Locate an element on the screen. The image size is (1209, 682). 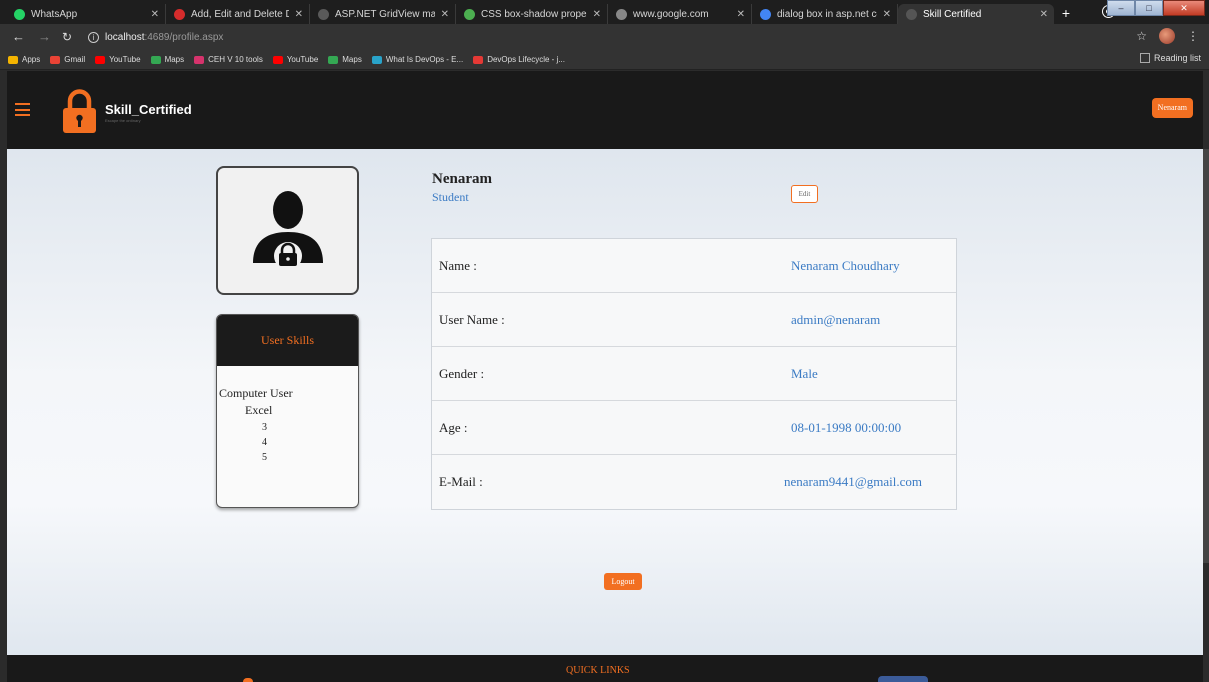
field-value: Male is located at coordinates (804, 373).